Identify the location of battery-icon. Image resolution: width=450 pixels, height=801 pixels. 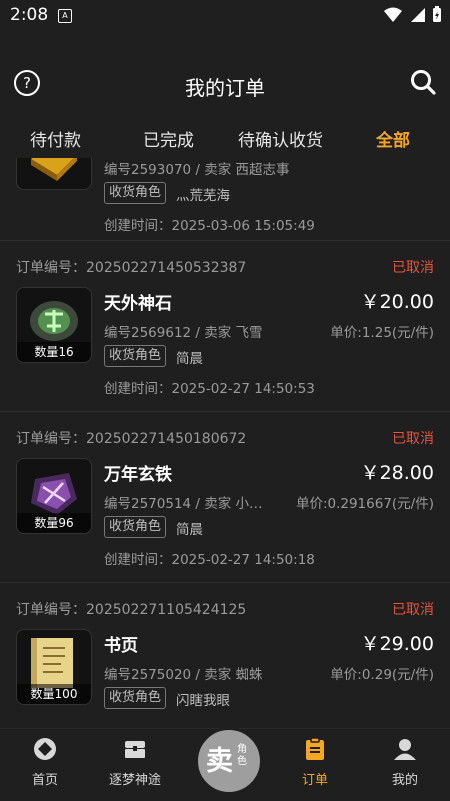
(437, 14).